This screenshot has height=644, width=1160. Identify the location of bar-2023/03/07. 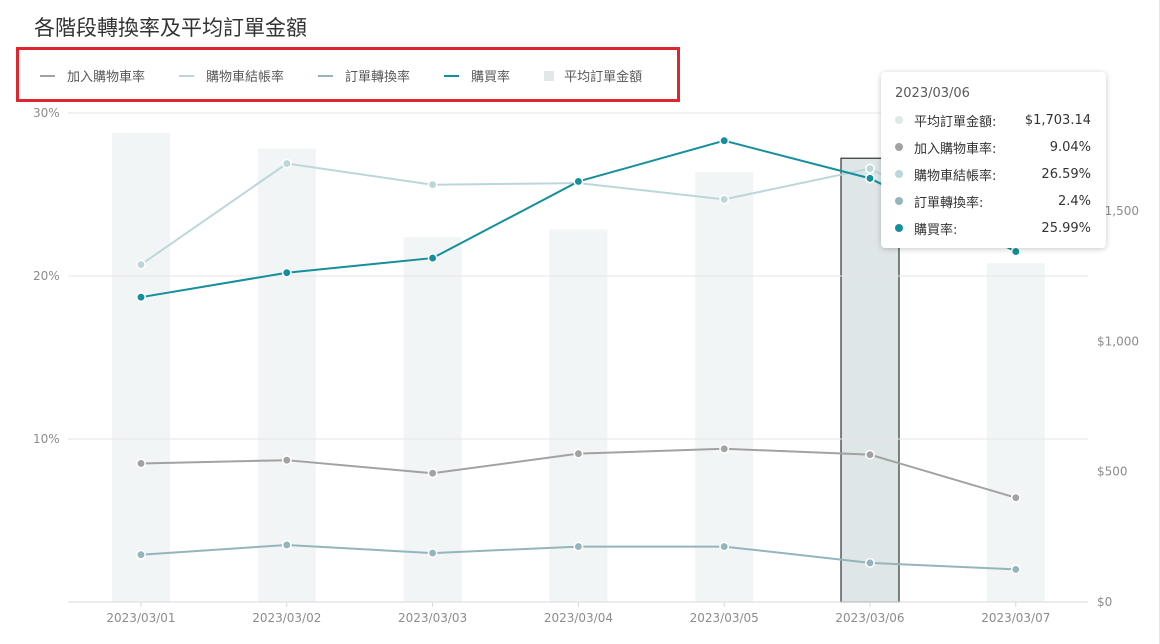
(1015, 432).